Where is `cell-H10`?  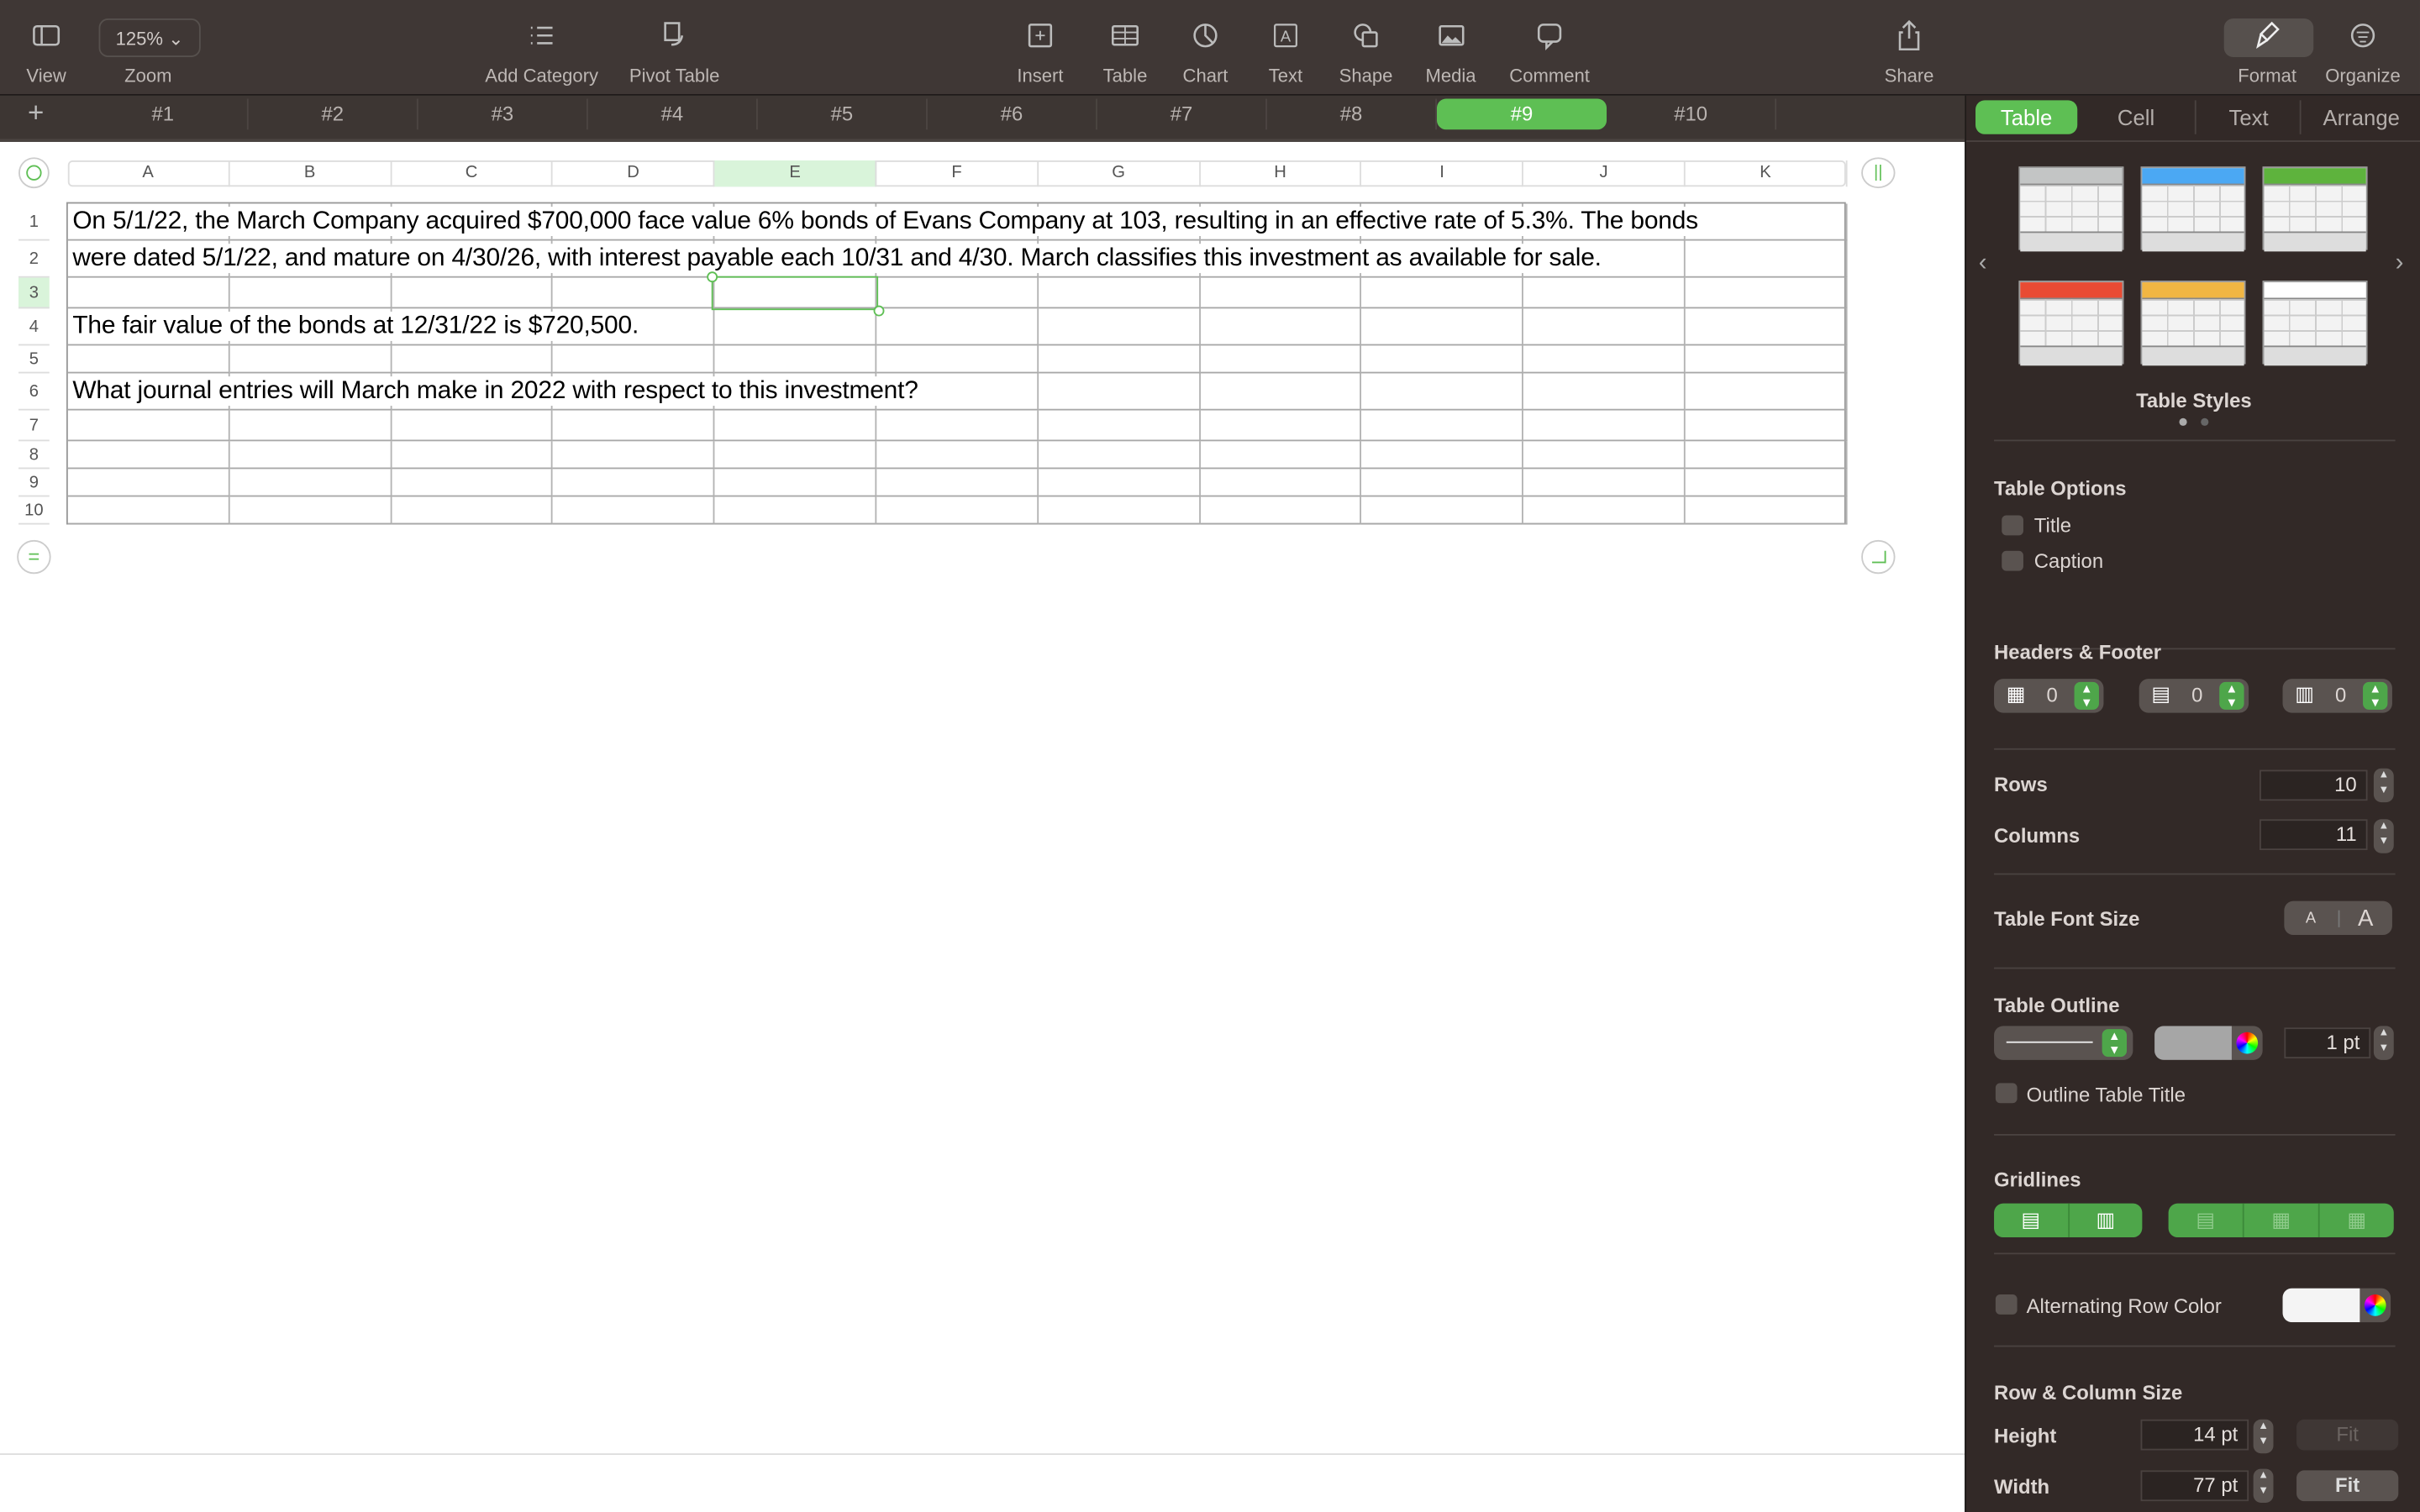
cell-H10 is located at coordinates (1281, 510).